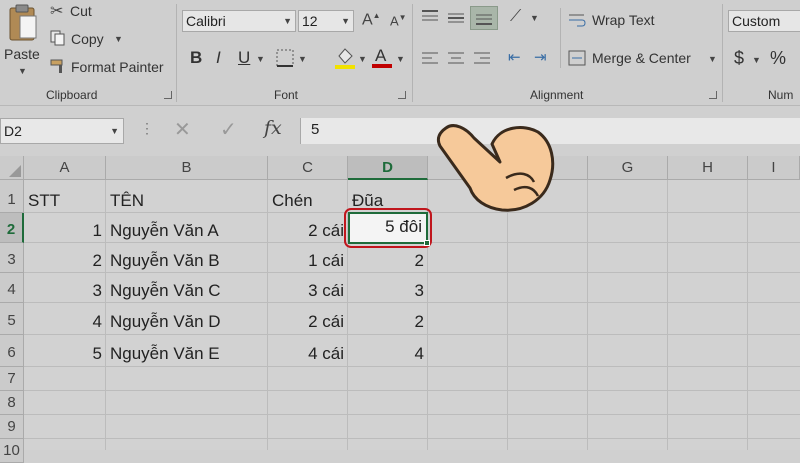 This screenshot has width=800, height=463. I want to click on font-size-select: 12 ▼, so click(326, 21).